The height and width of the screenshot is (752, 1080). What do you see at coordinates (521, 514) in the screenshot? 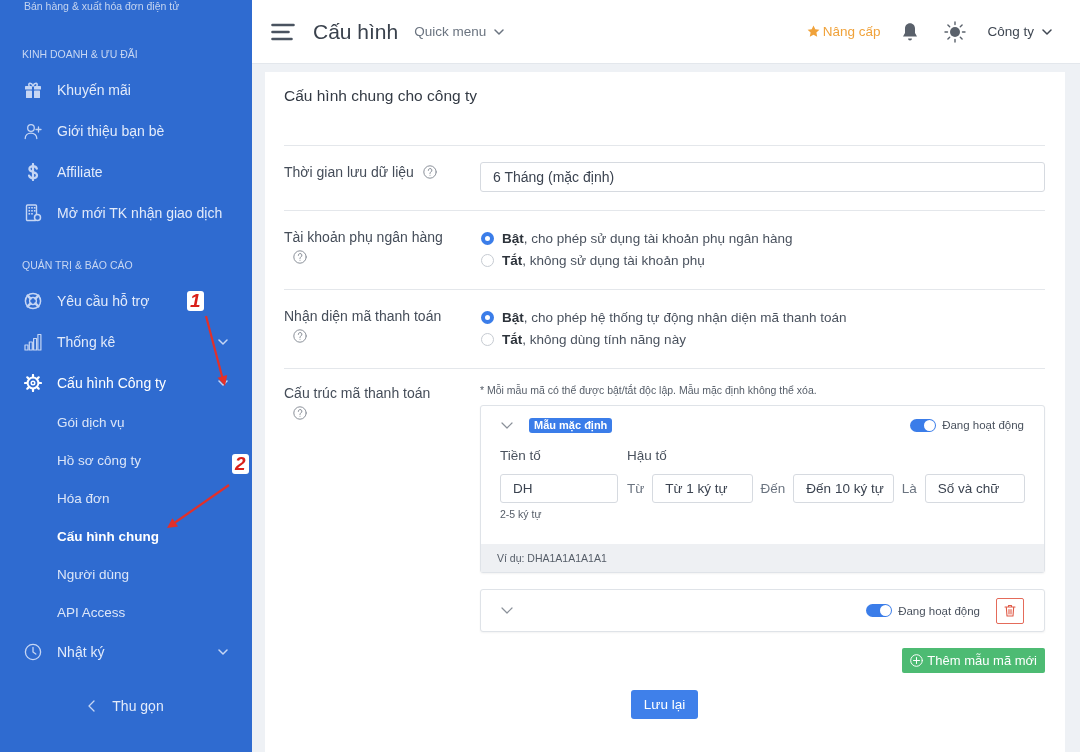
I see `hint-text: 2-5 ký tự` at bounding box center [521, 514].